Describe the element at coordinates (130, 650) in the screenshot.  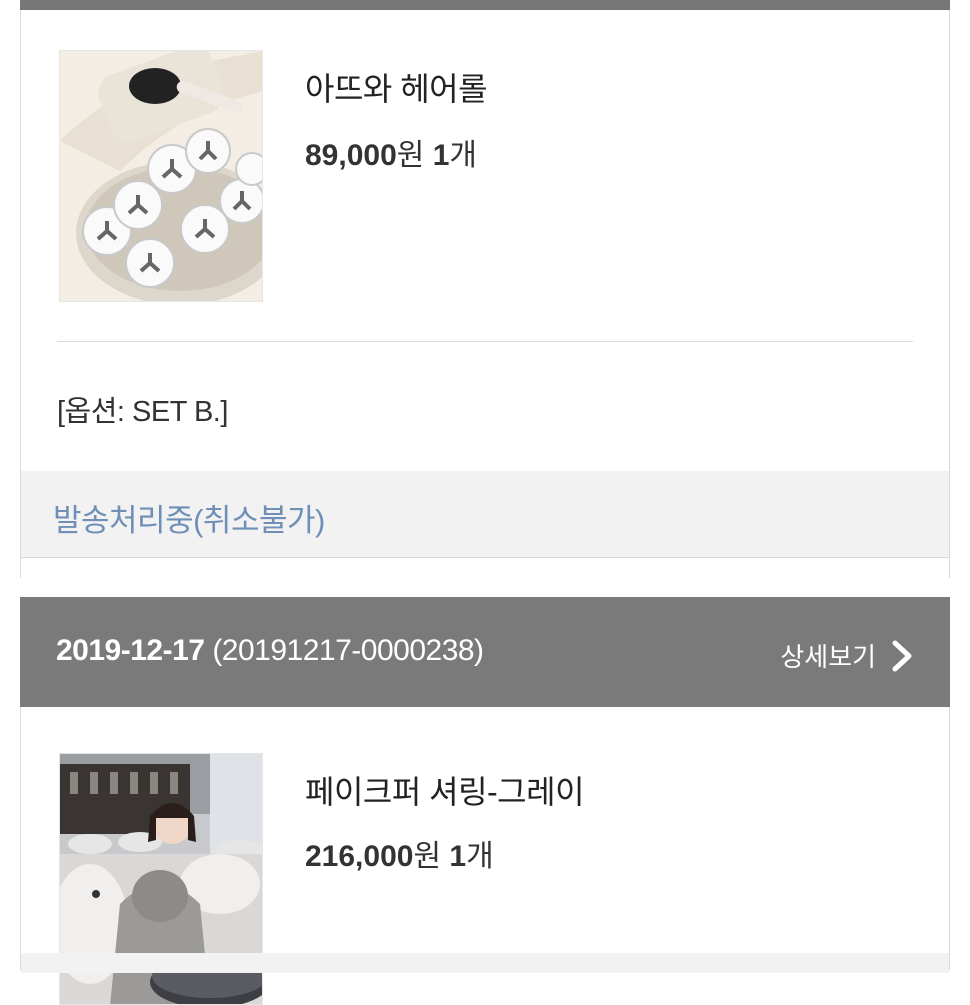
I see `order-date: 2019-12-17` at that location.